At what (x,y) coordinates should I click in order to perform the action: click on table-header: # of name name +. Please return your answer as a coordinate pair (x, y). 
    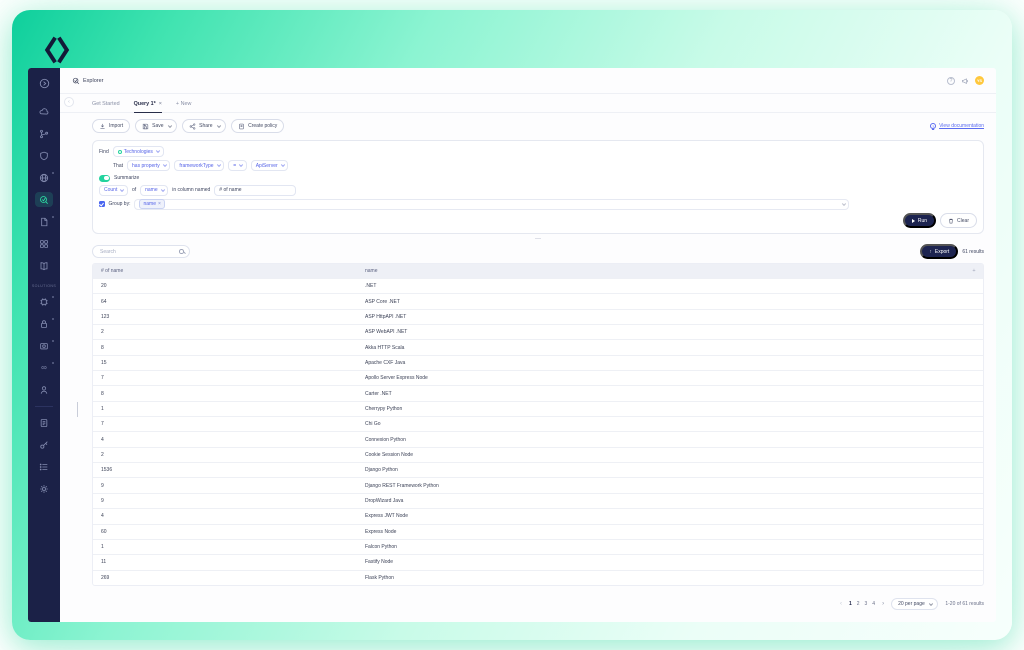
    Looking at the image, I should click on (538, 271).